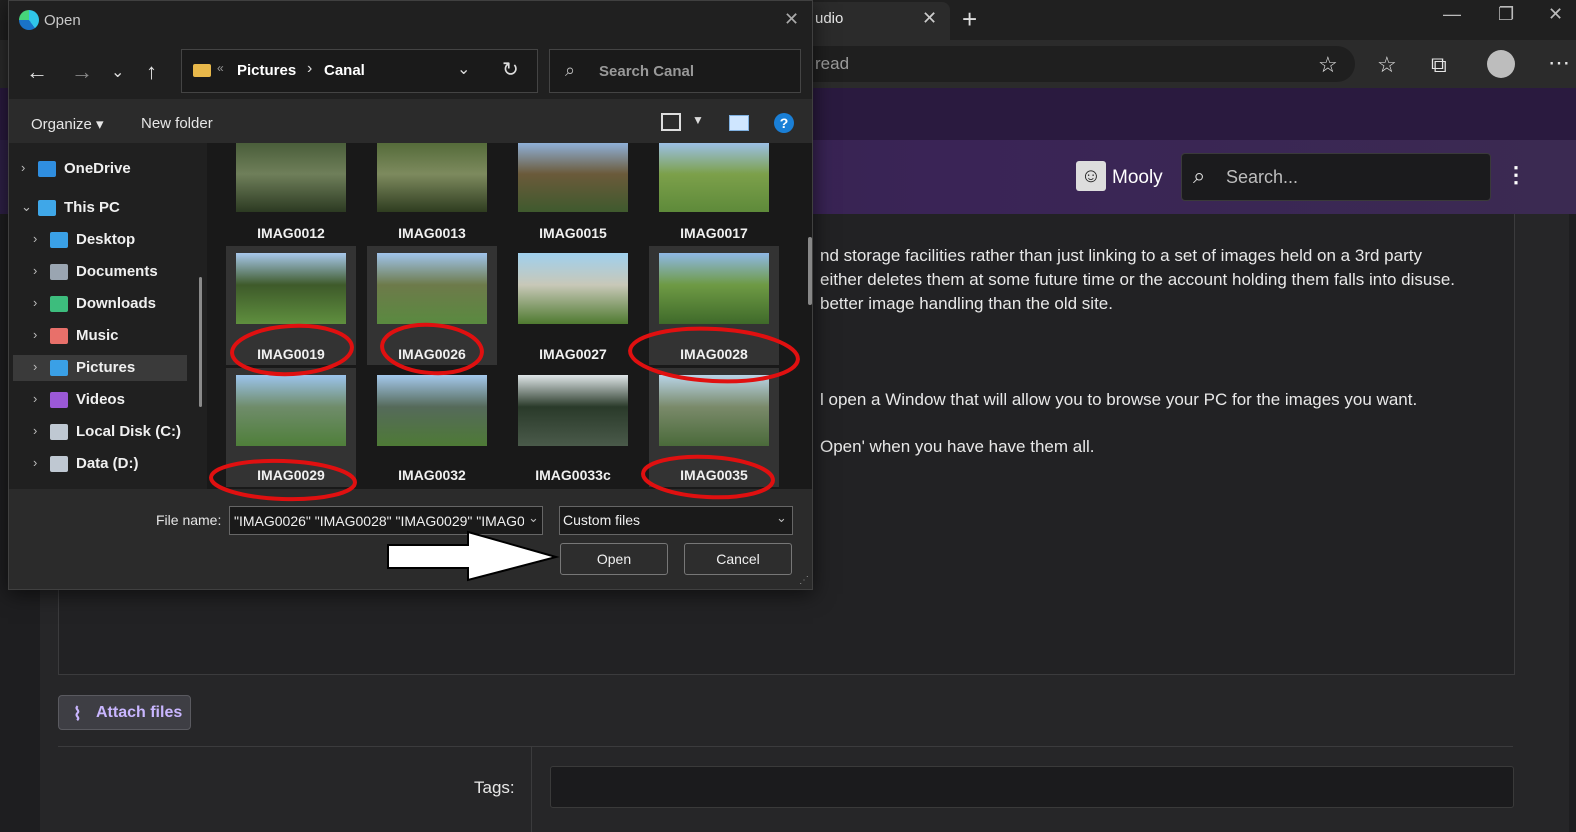 Image resolution: width=1576 pixels, height=832 pixels. Describe the element at coordinates (473, 556) in the screenshot. I see `annotation-arrow` at that location.